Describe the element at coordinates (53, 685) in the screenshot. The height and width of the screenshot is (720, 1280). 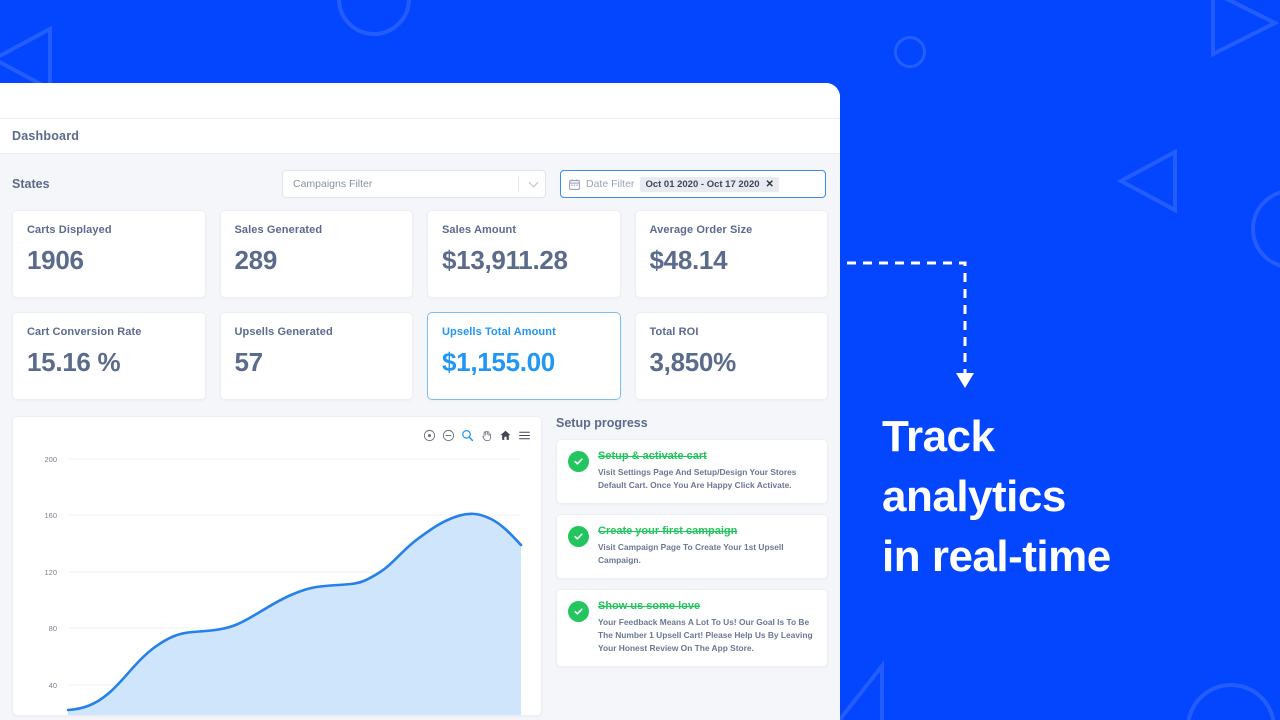
I see `svg-text: 40` at that location.